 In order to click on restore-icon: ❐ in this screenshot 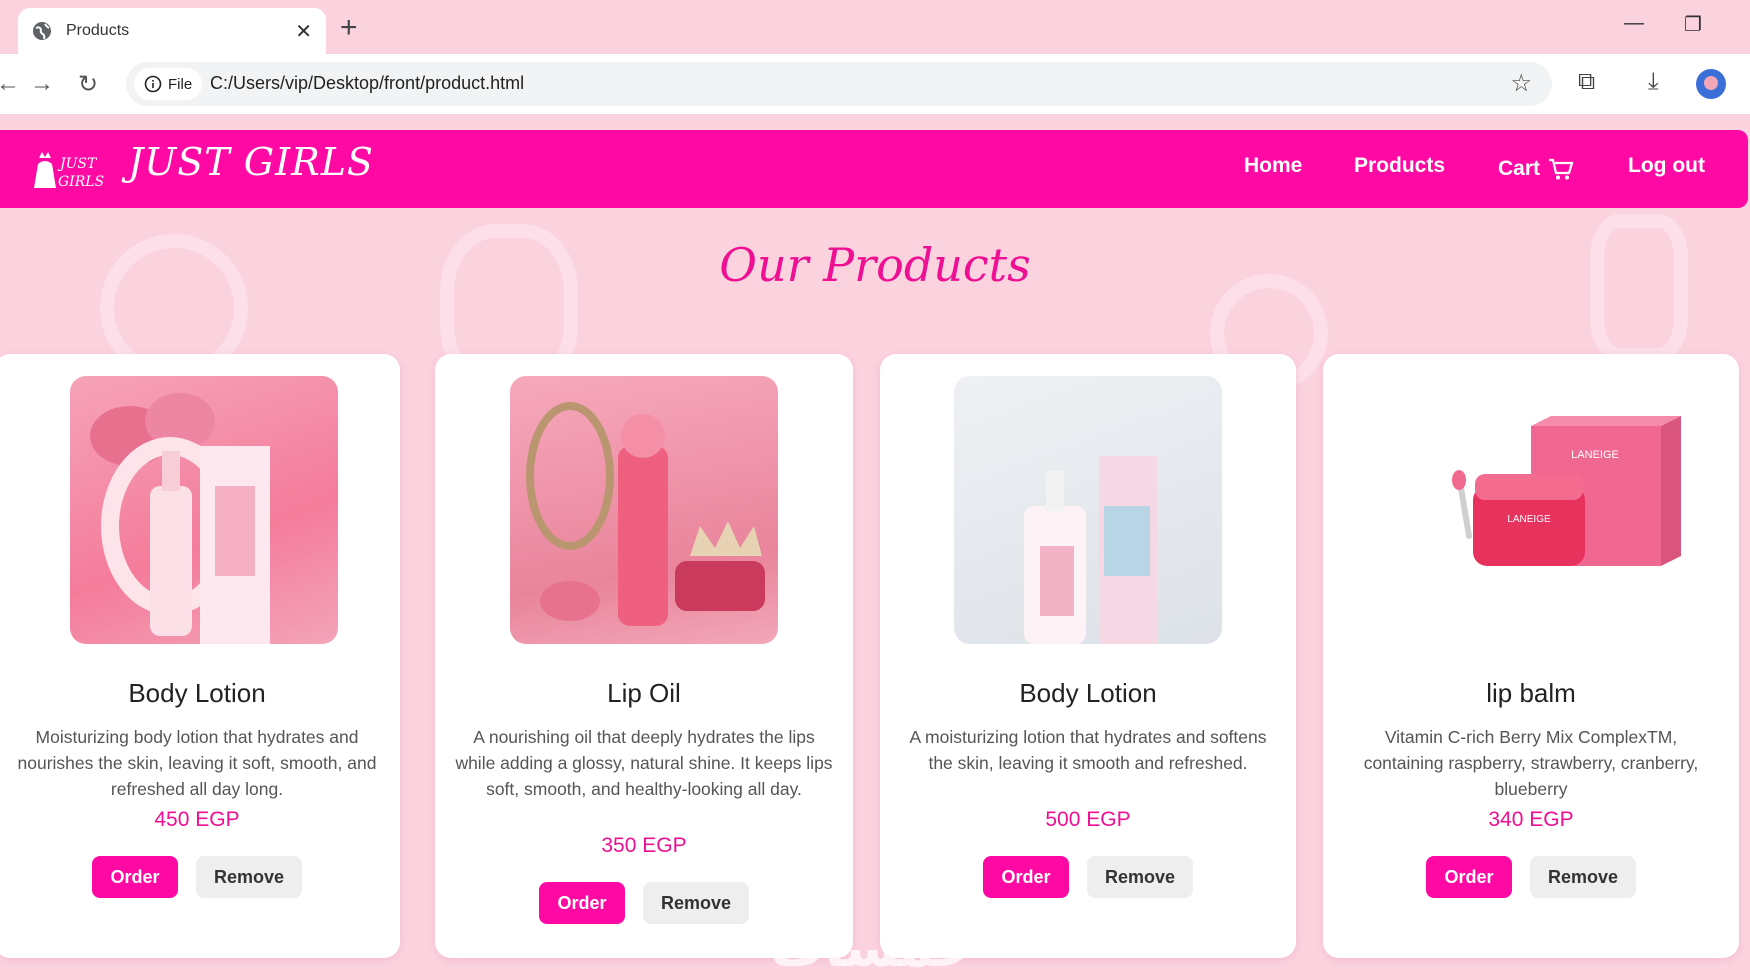, I will do `click(1693, 24)`.